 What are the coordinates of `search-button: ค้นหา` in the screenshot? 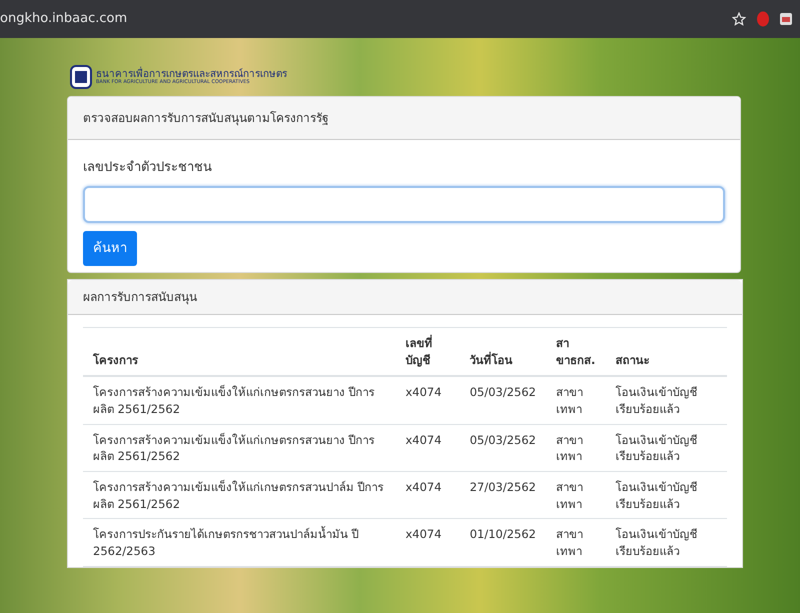 It's located at (110, 248).